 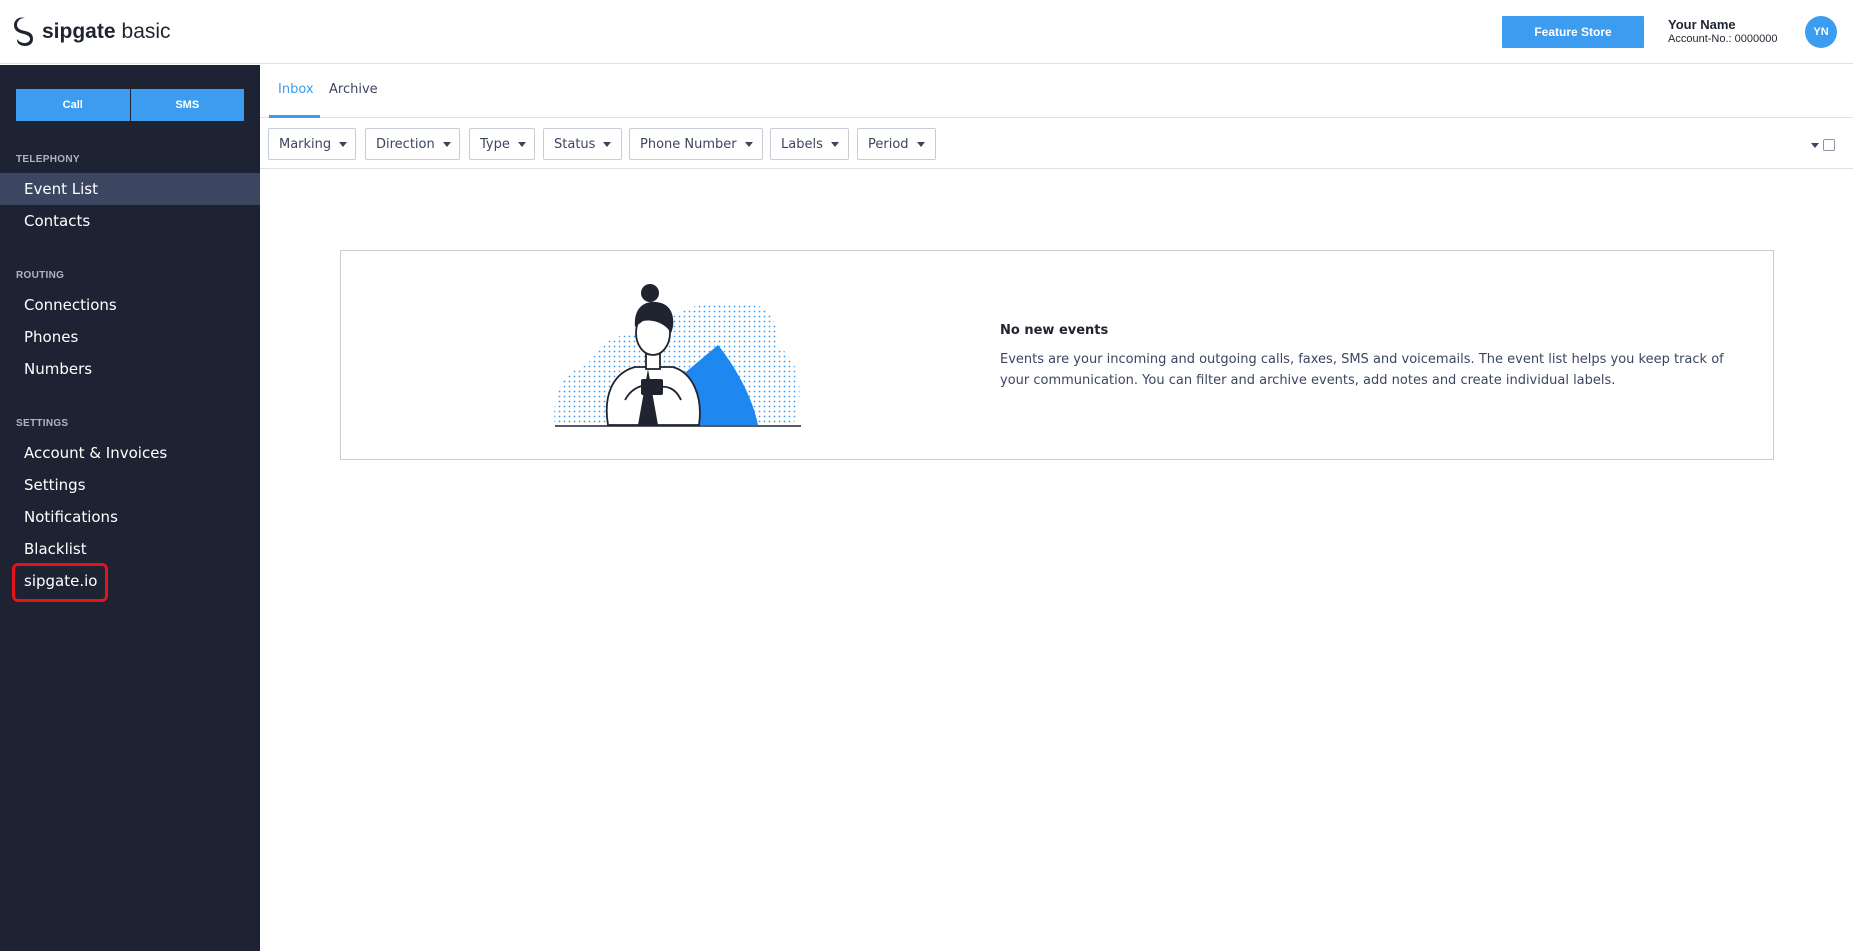 I want to click on avatar: YN, so click(x=1821, y=32).